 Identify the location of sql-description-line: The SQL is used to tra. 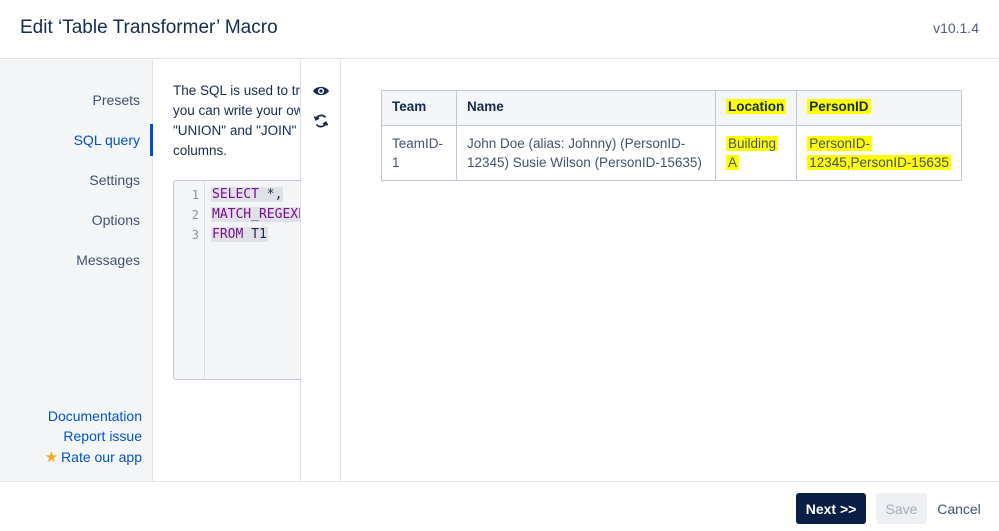
(236, 90).